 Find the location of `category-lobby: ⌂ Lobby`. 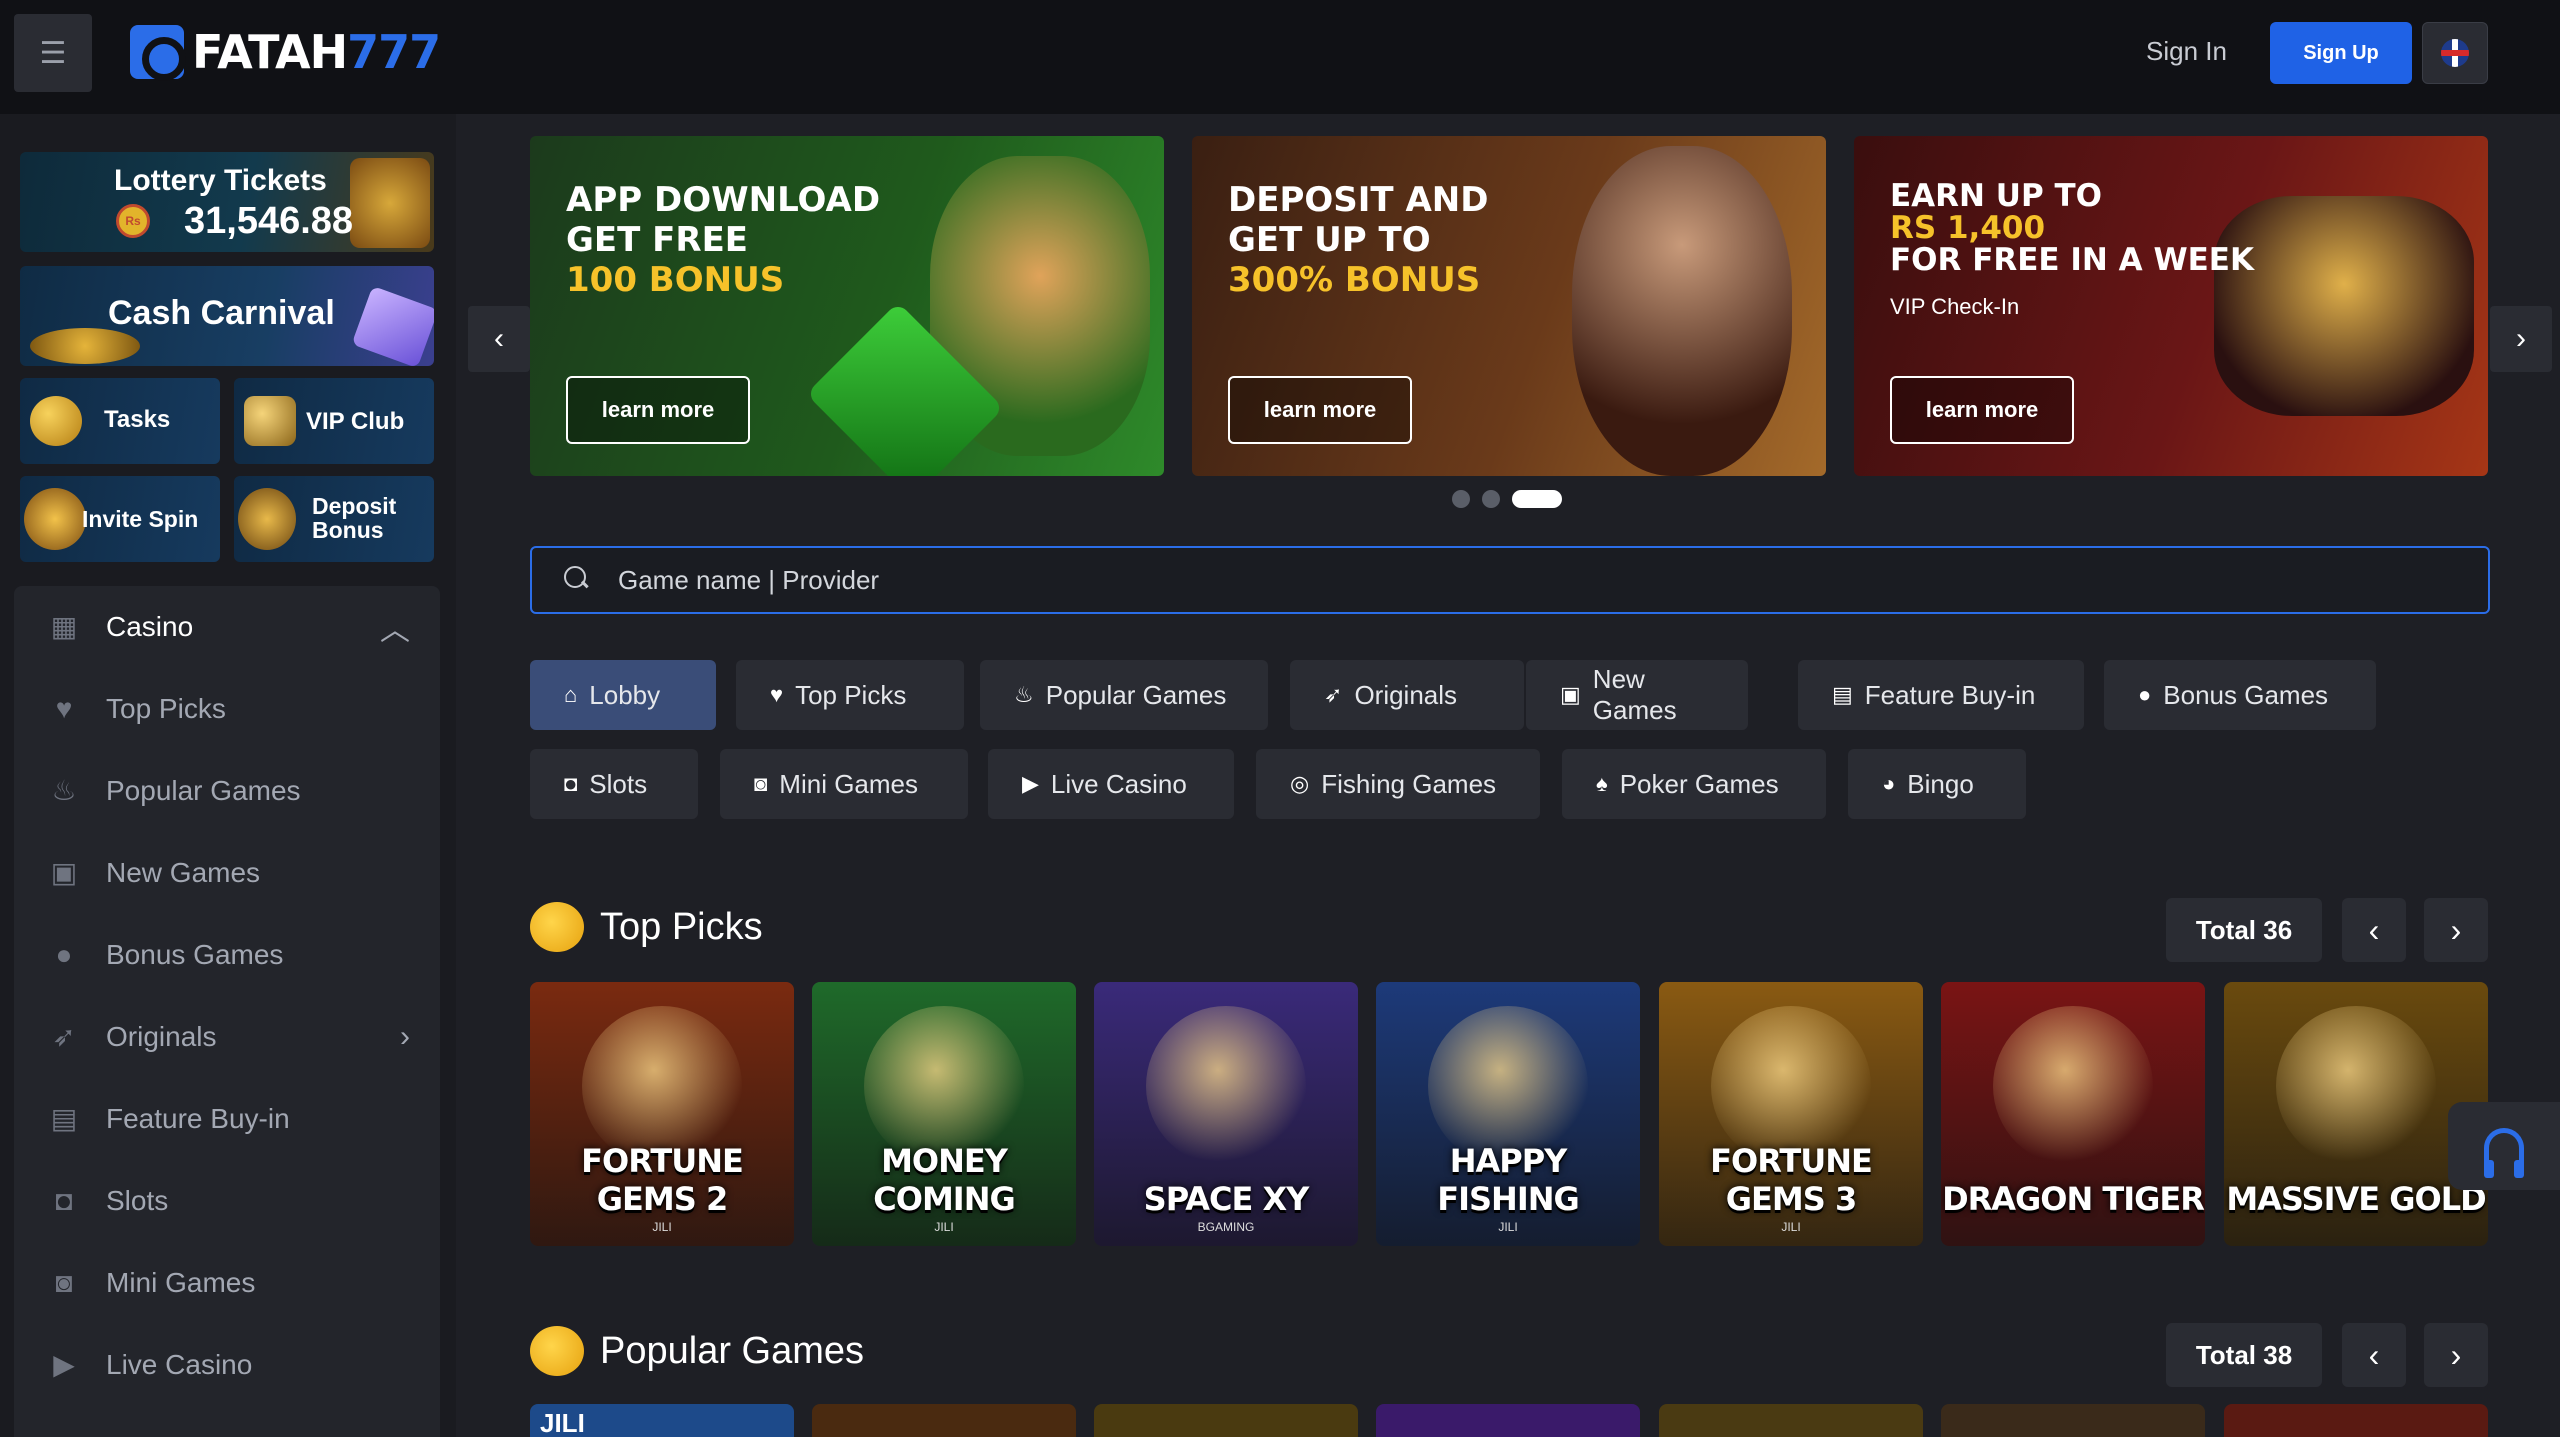

category-lobby: ⌂ Lobby is located at coordinates (623, 695).